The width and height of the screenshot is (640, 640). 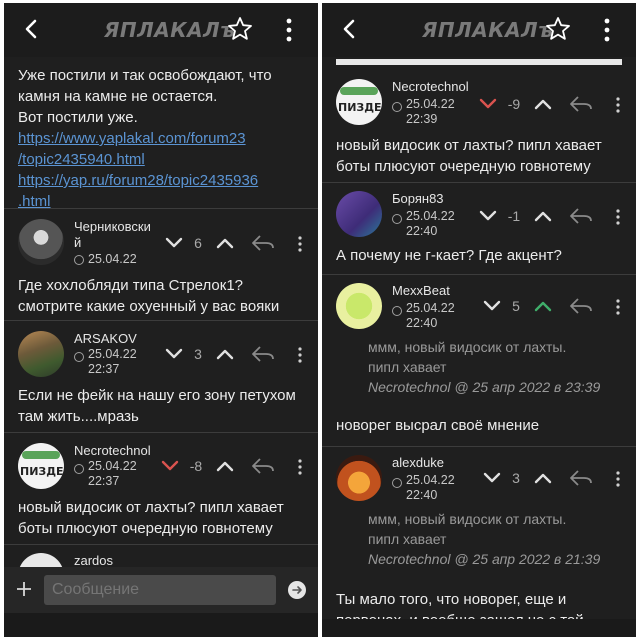 I want to click on plus-icon, so click(x=24, y=589).